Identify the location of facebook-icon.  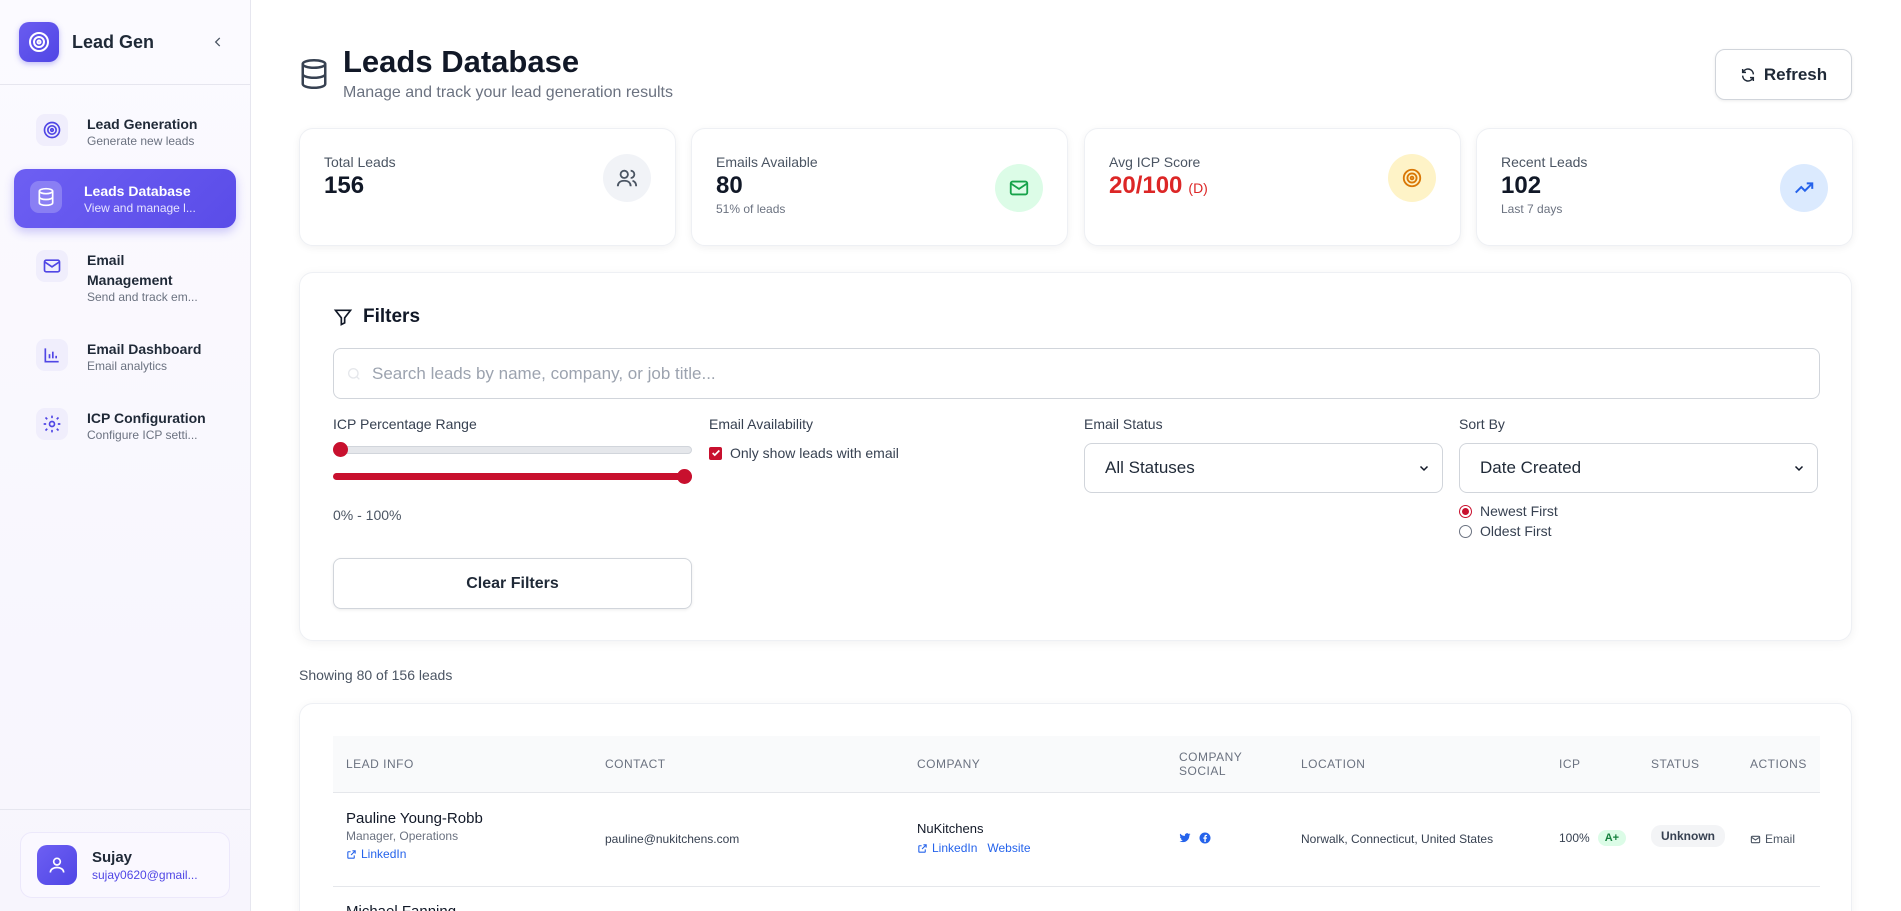
(1205, 838).